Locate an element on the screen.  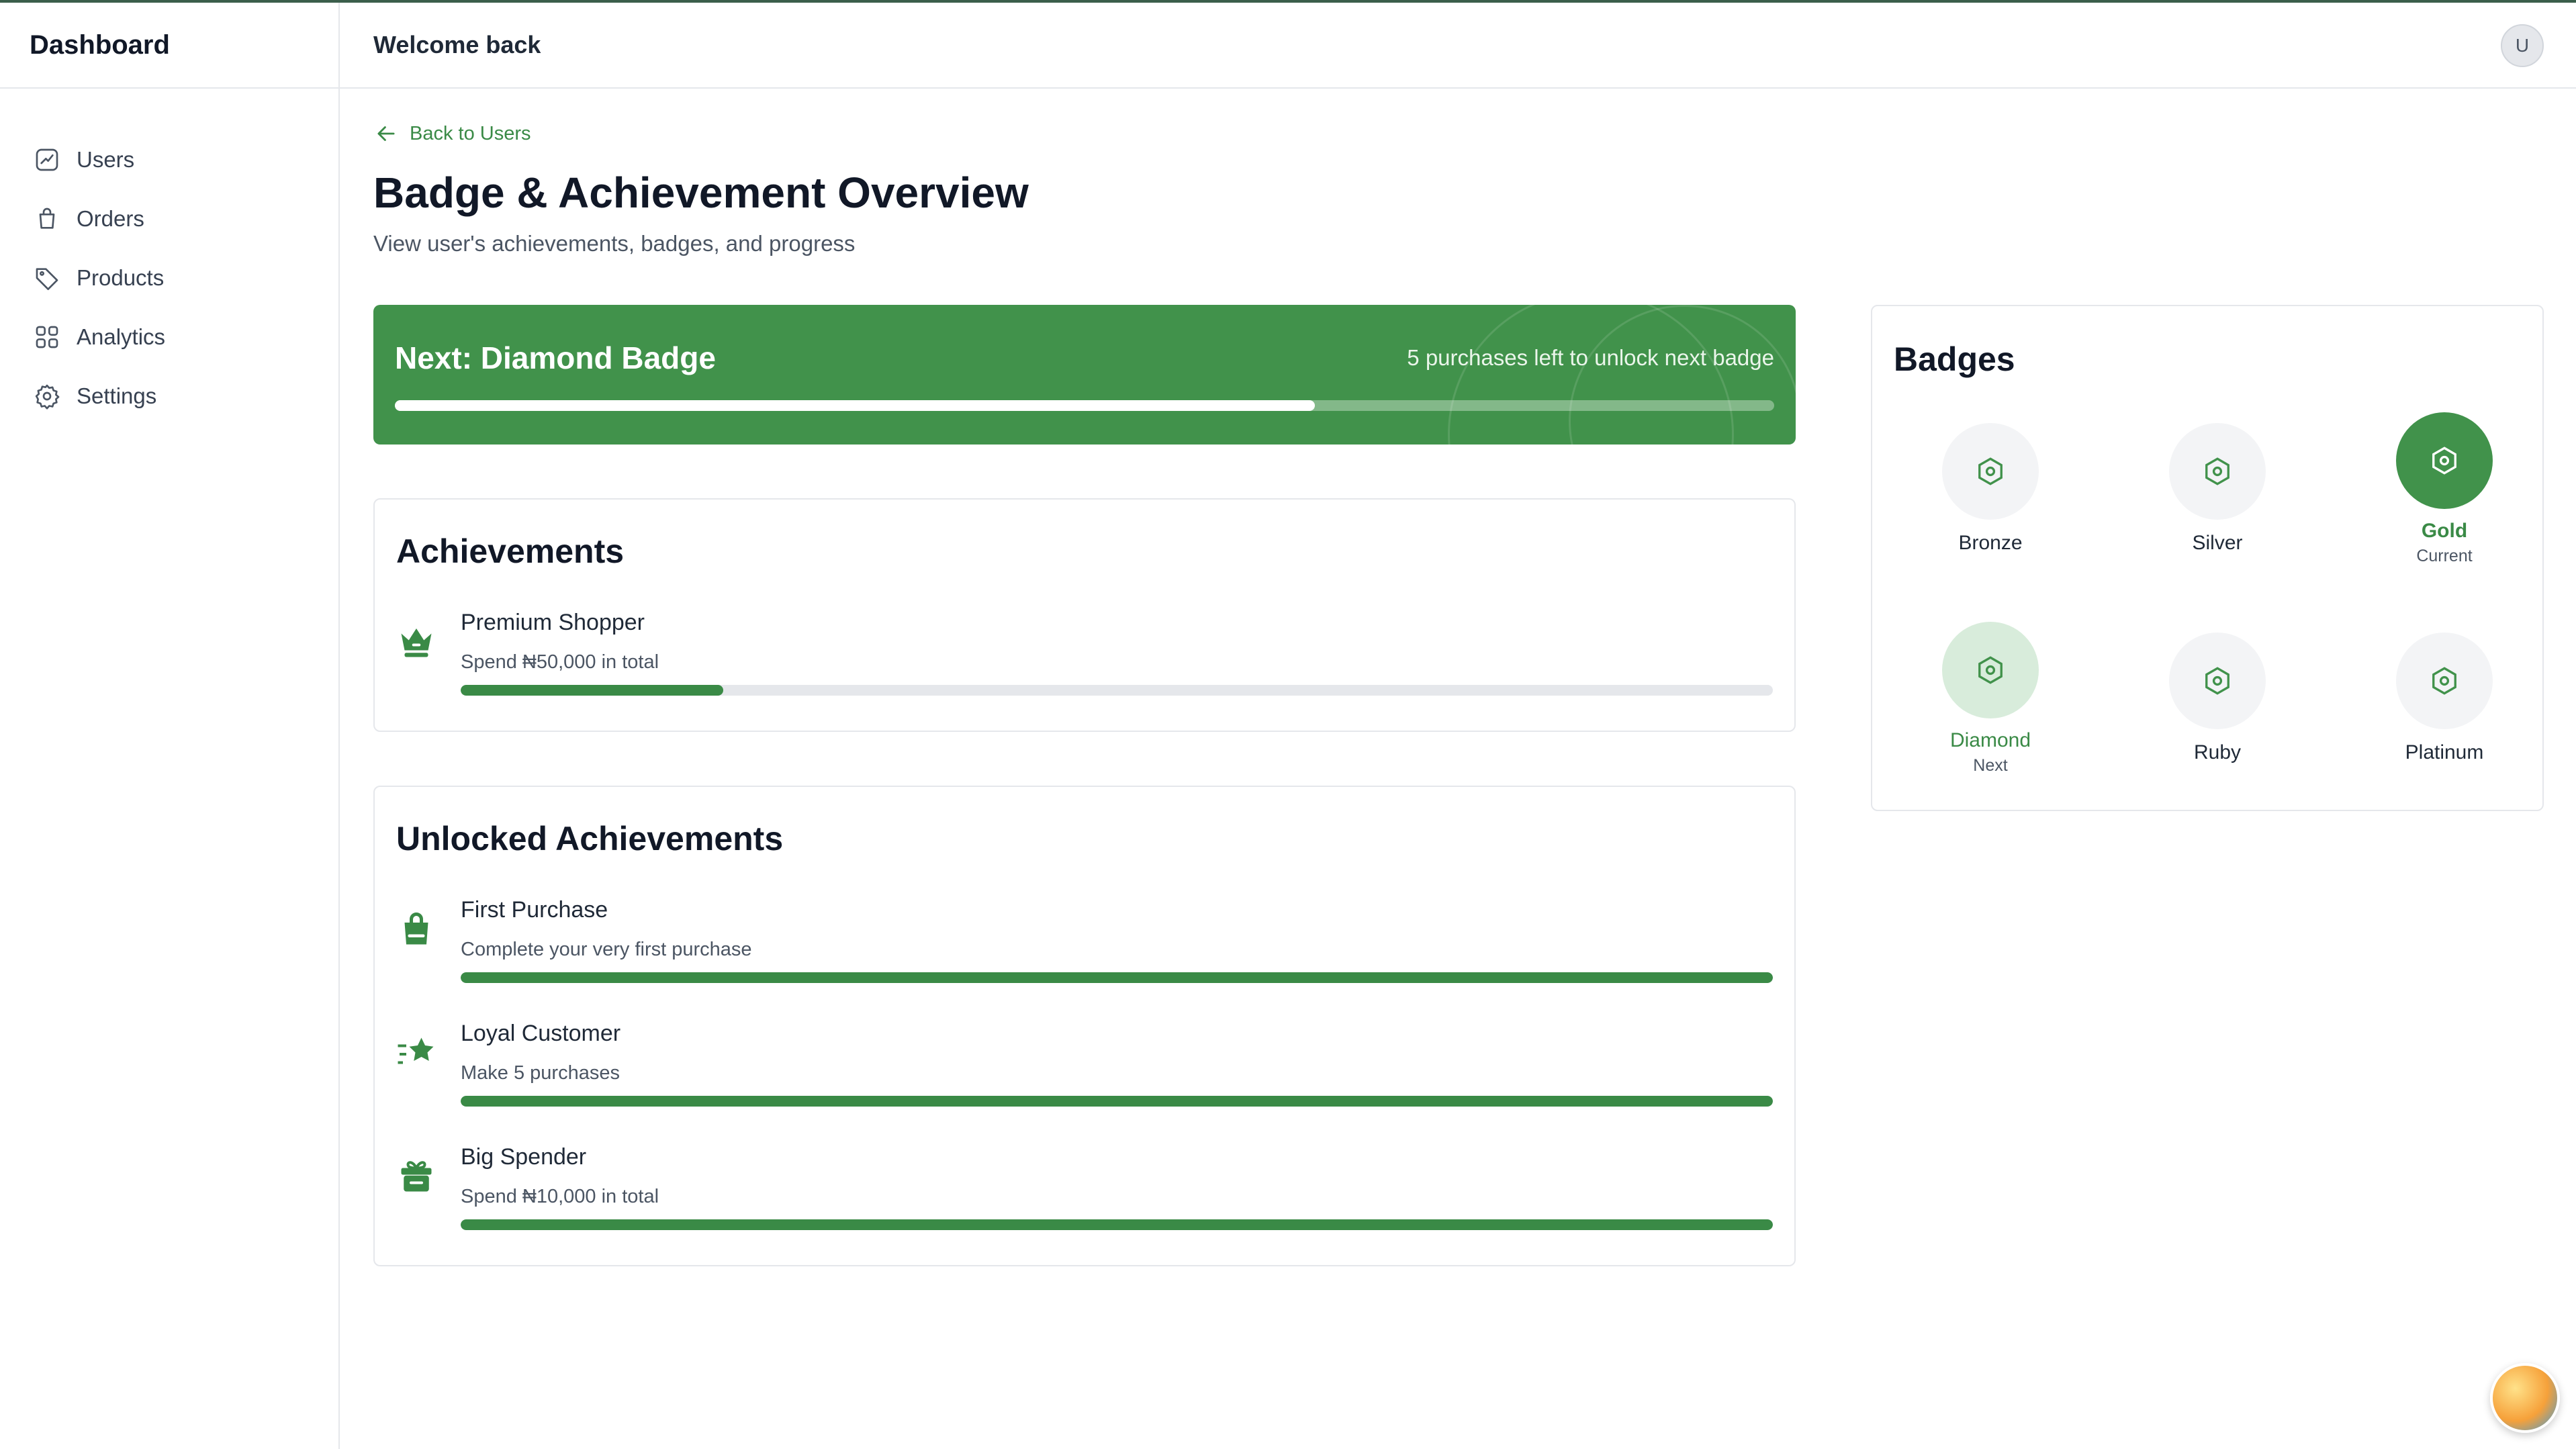
badge-diamond: Diamond Next is located at coordinates (1990, 699).